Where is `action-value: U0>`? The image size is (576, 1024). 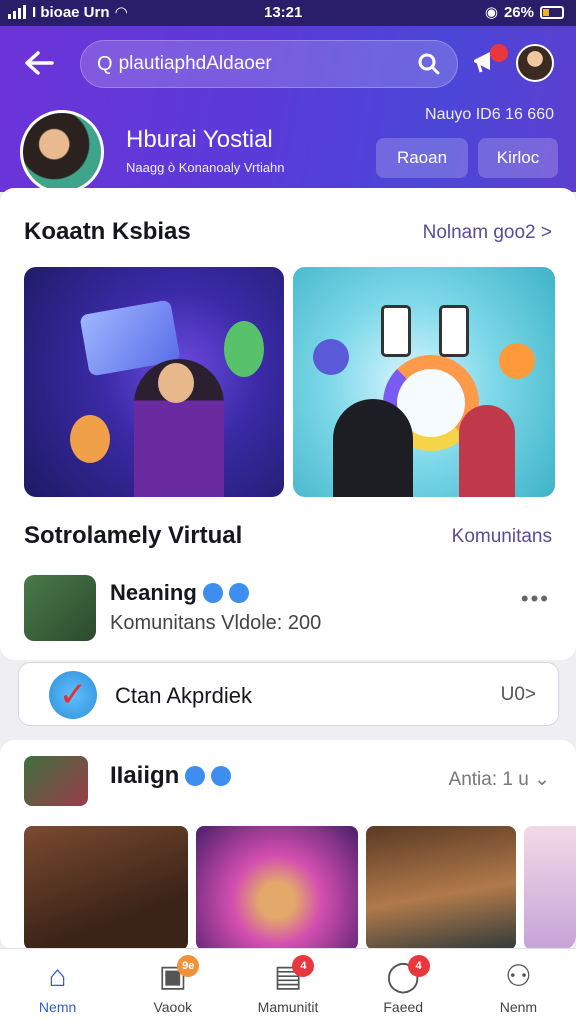 action-value: U0> is located at coordinates (518, 694).